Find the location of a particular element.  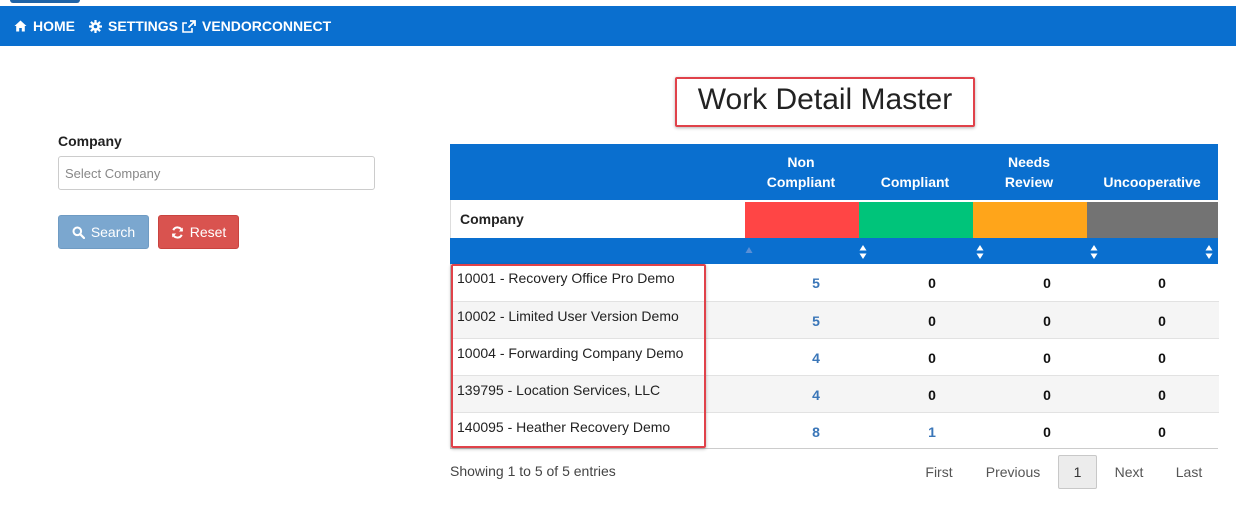

reset-button: Reset is located at coordinates (198, 232).